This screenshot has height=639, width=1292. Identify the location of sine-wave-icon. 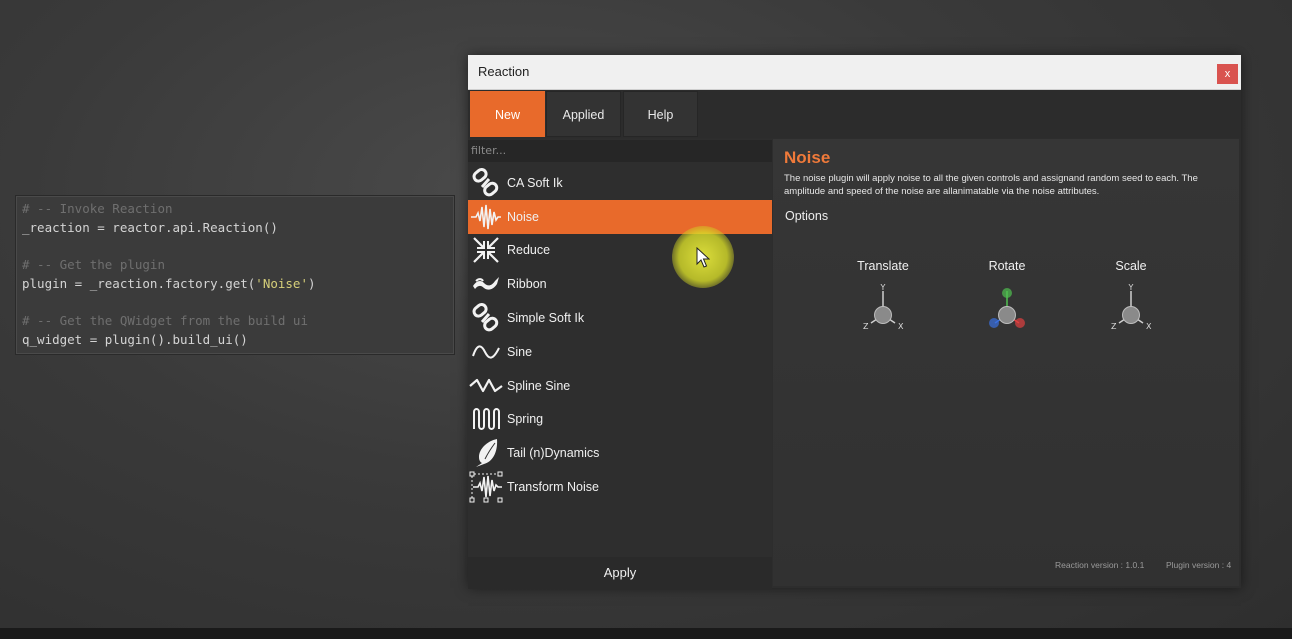
(486, 352).